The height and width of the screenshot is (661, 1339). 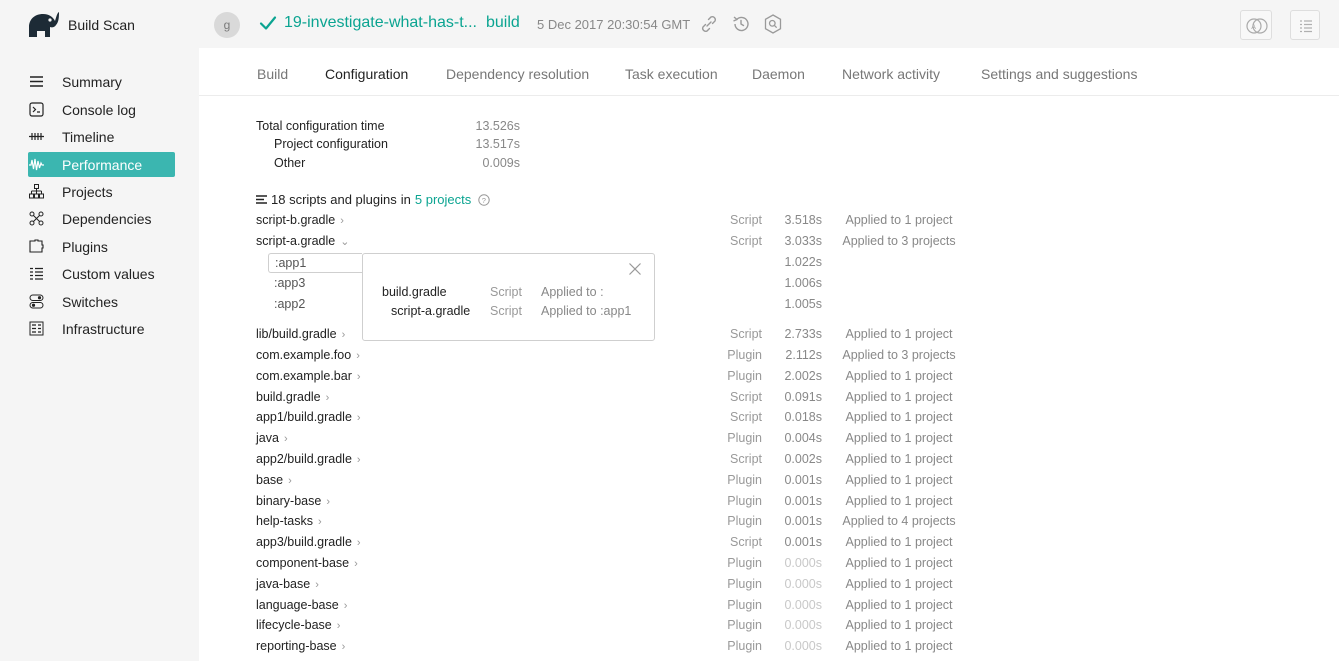 I want to click on sidebar-item-timeline: Timeline, so click(x=101, y=136).